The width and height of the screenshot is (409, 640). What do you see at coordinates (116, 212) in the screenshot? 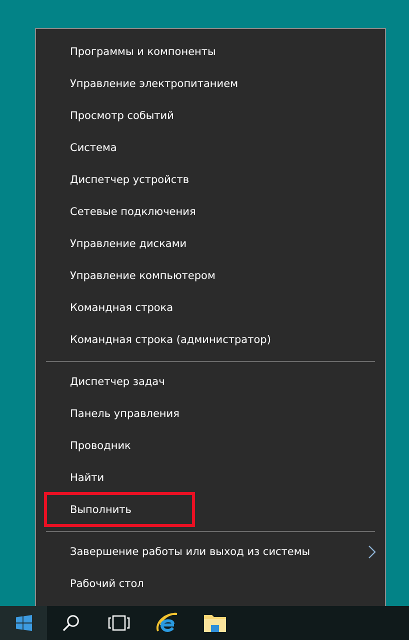
I see `menu-item: Сетевые подключения` at bounding box center [116, 212].